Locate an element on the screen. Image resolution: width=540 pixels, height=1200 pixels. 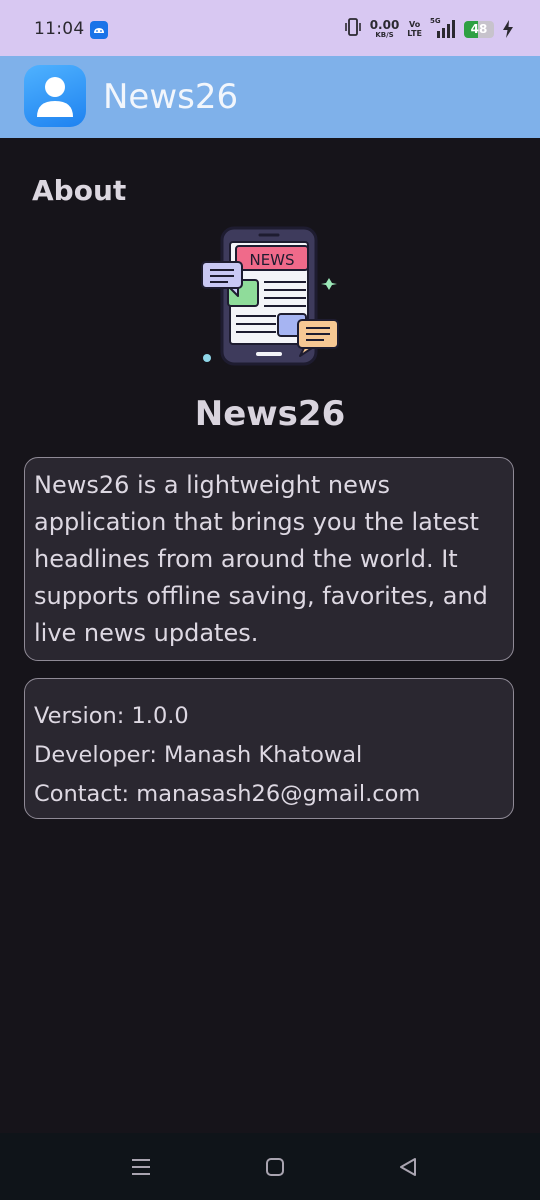
developer-text: Developer: Manash Khatowal is located at coordinates (198, 755).